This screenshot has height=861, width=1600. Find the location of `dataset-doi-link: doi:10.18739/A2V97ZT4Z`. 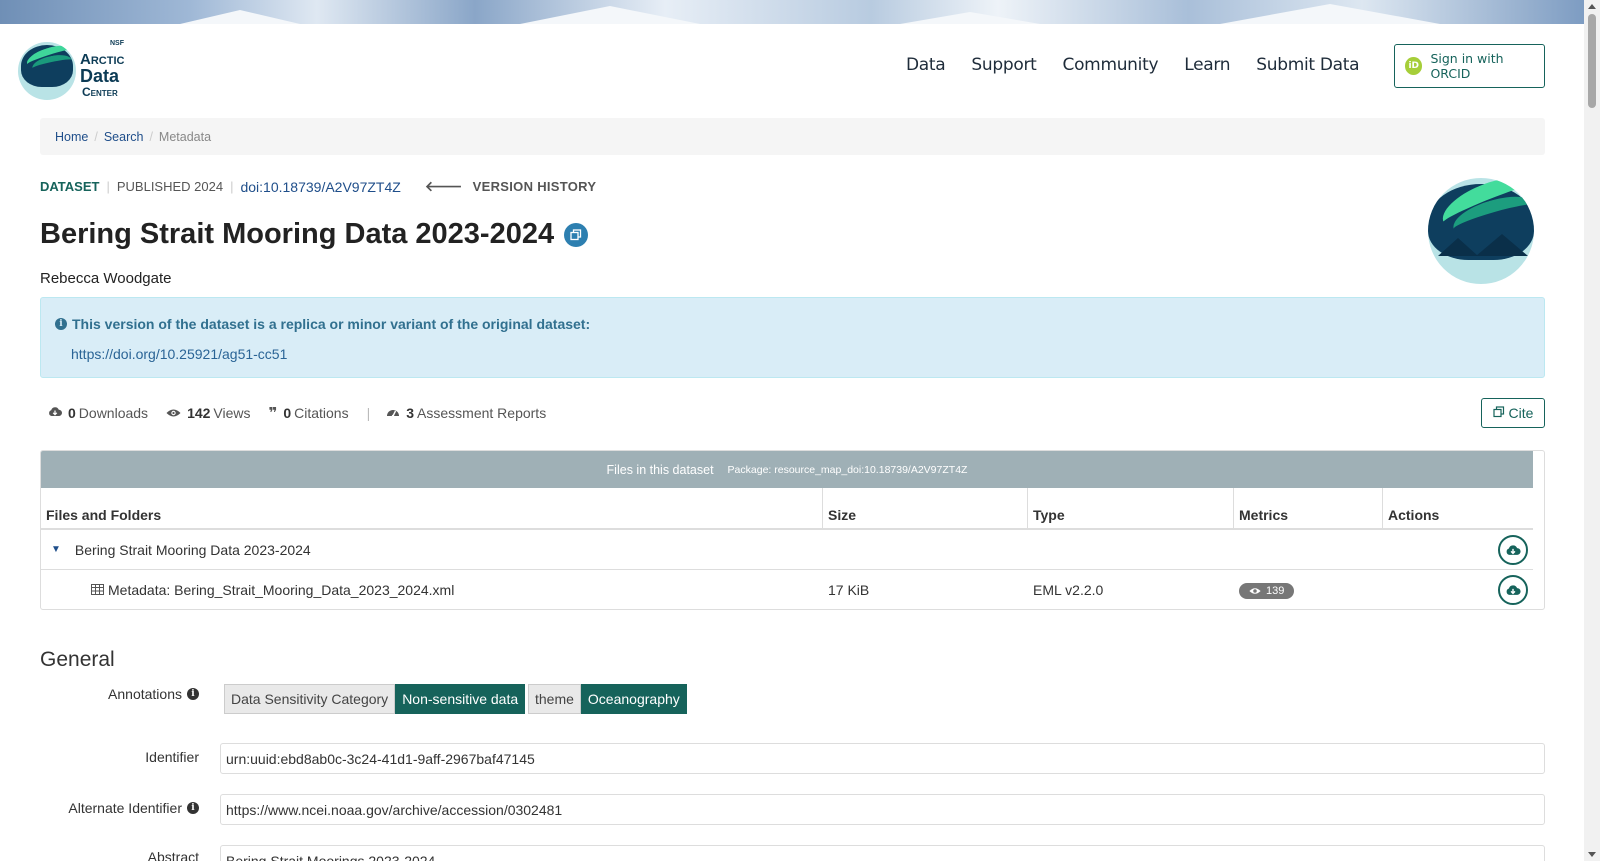

dataset-doi-link: doi:10.18739/A2V97ZT4Z is located at coordinates (320, 187).